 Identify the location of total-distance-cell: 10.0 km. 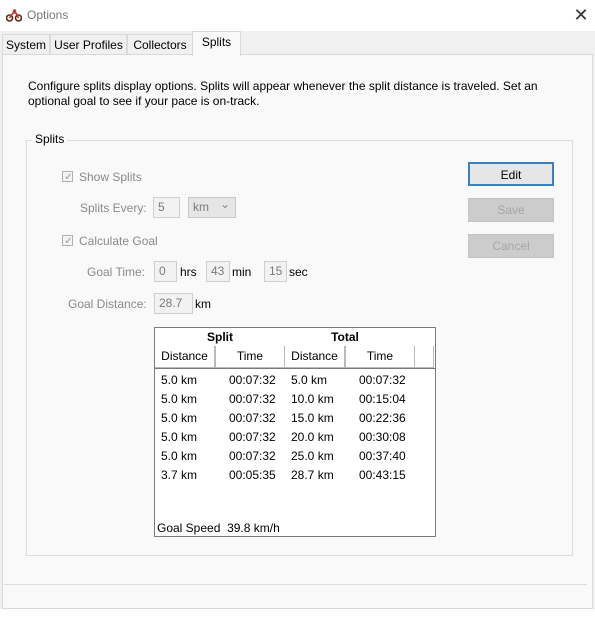
(312, 399).